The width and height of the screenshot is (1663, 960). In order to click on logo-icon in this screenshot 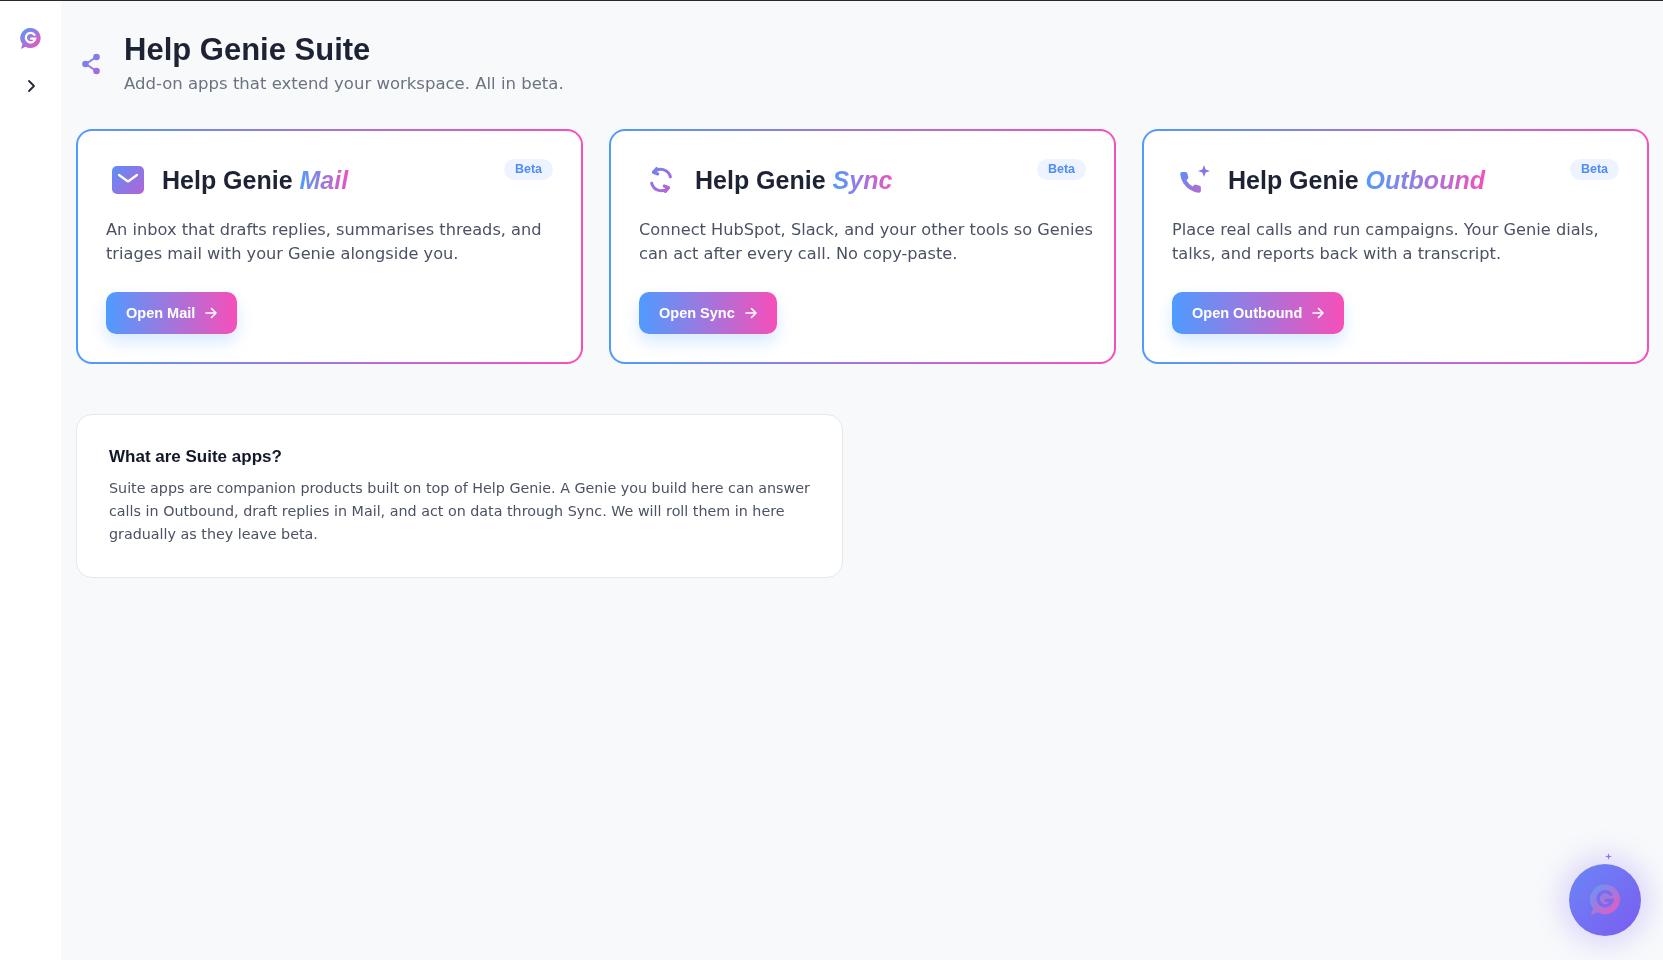, I will do `click(30, 38)`.